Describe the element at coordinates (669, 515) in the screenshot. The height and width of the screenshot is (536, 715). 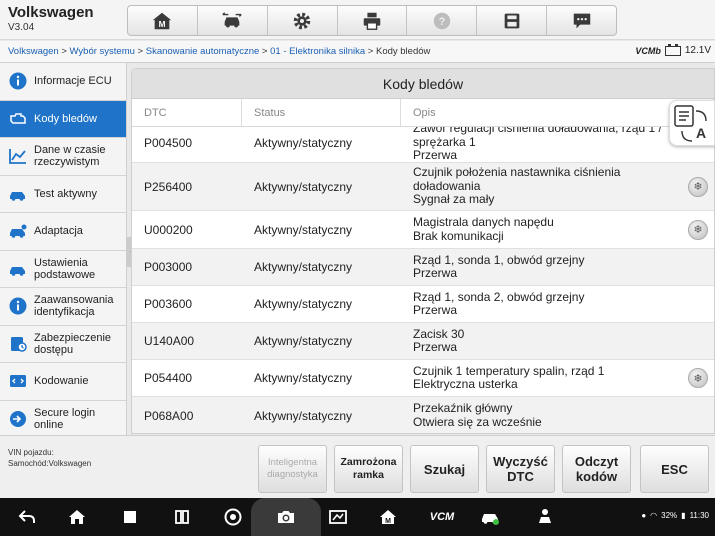
I see `battery-level: 32%` at that location.